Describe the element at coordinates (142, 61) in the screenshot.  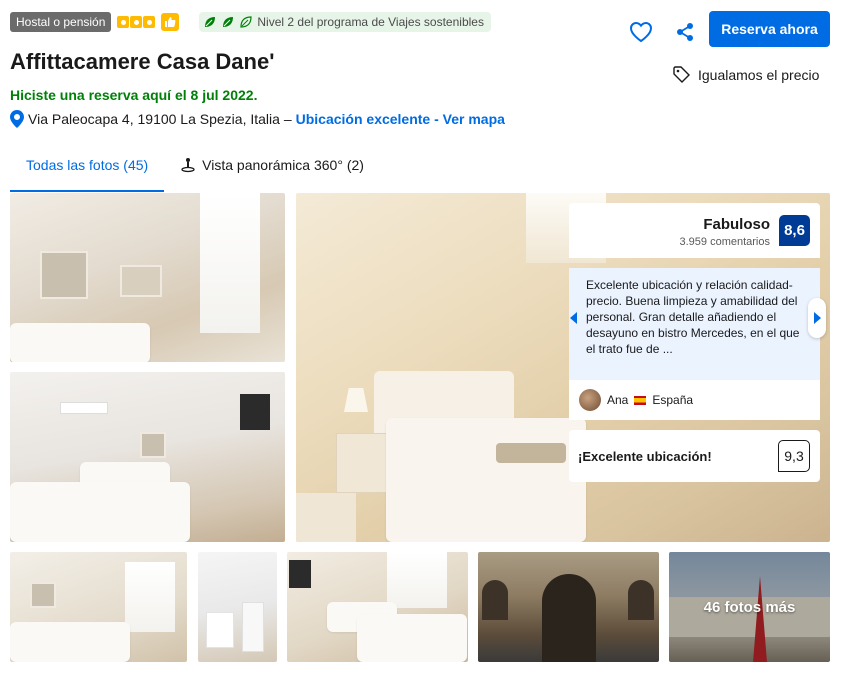
I see `property-title: Affittacamere Casa Dane'` at that location.